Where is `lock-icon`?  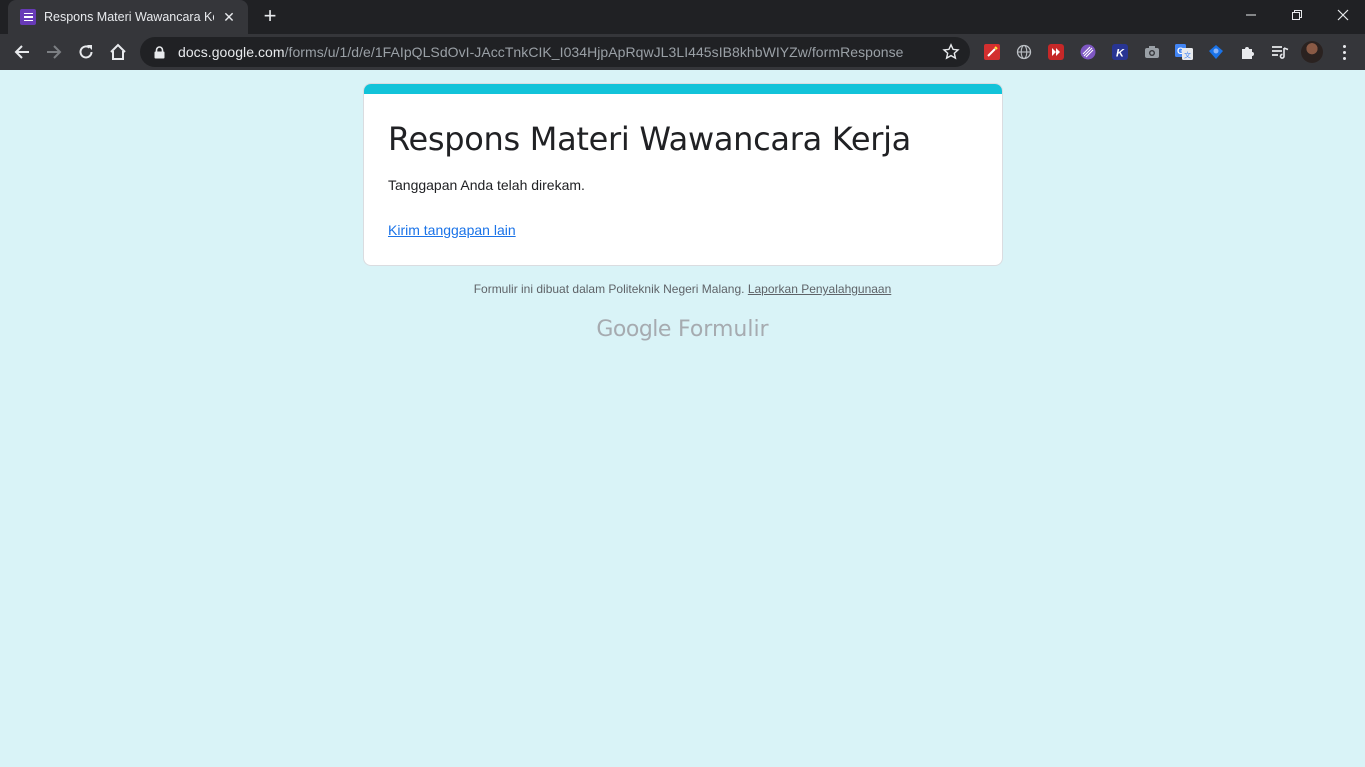 lock-icon is located at coordinates (159, 52).